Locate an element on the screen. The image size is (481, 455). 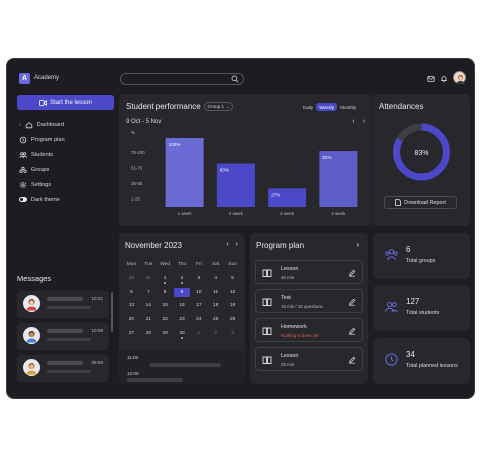
y-tick-label: 1-25 is located at coordinates (135, 199).